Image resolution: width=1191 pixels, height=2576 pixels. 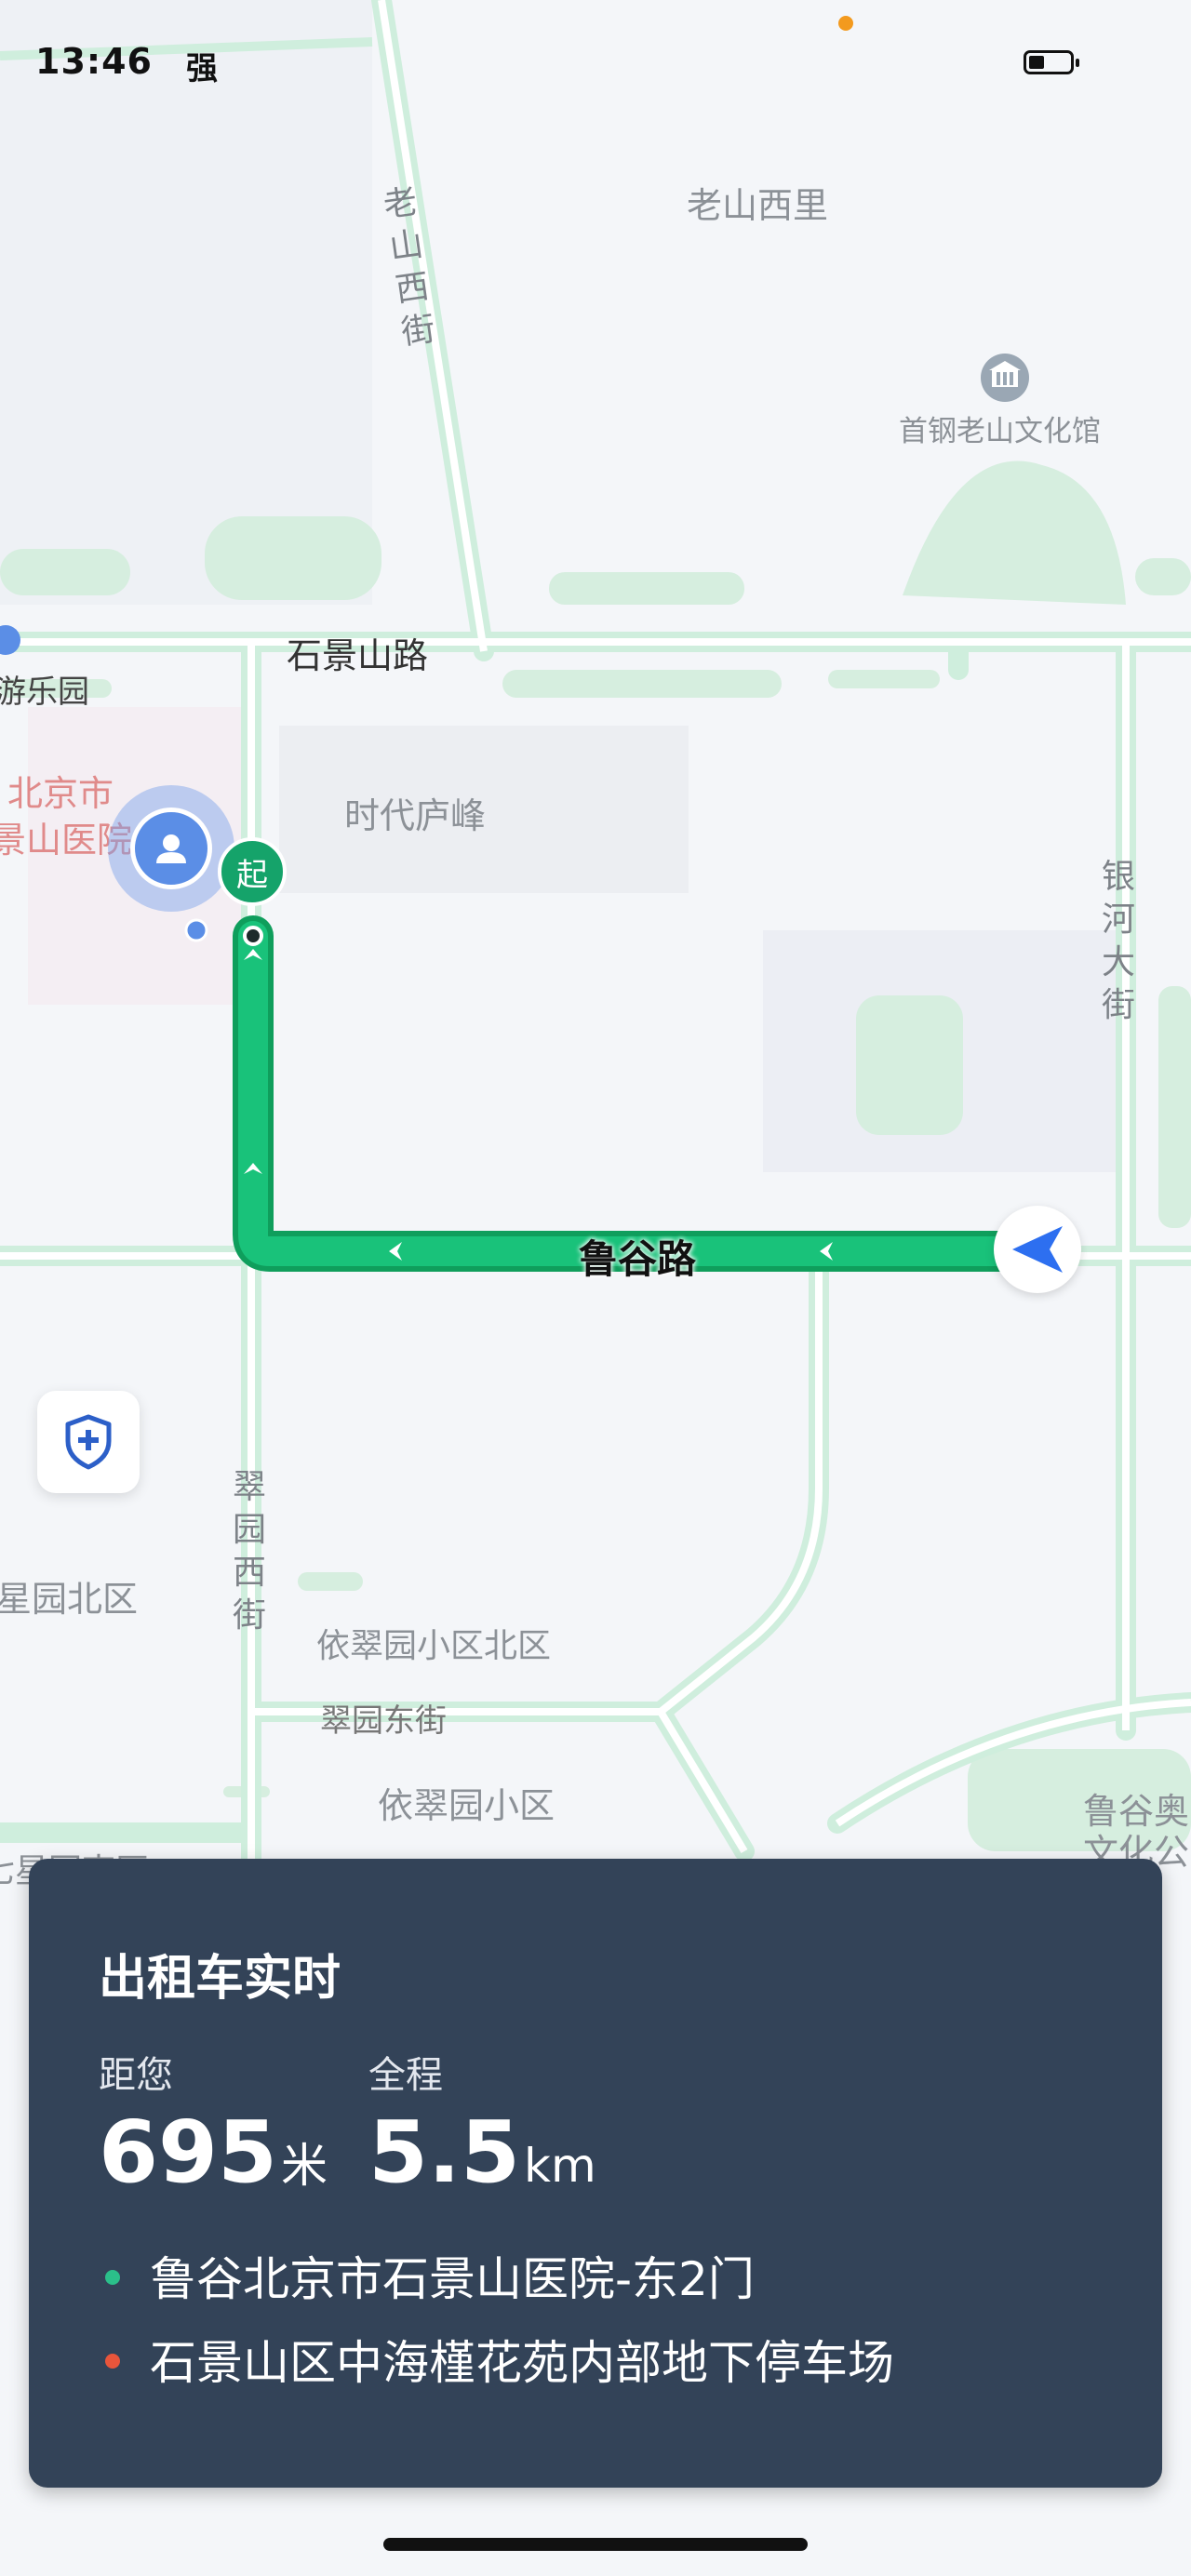 What do you see at coordinates (188, 2152) in the screenshot?
I see `distance-number: 695` at bounding box center [188, 2152].